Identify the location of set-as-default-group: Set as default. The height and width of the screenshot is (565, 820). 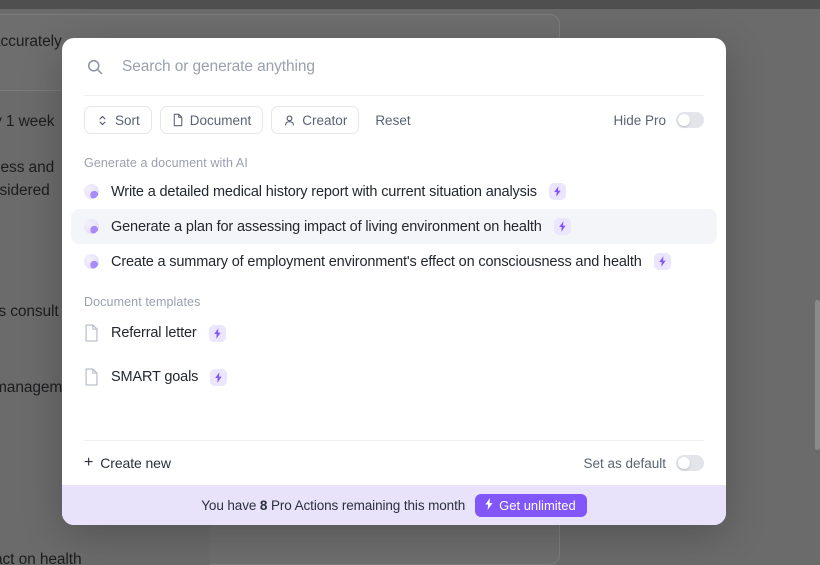
(643, 463).